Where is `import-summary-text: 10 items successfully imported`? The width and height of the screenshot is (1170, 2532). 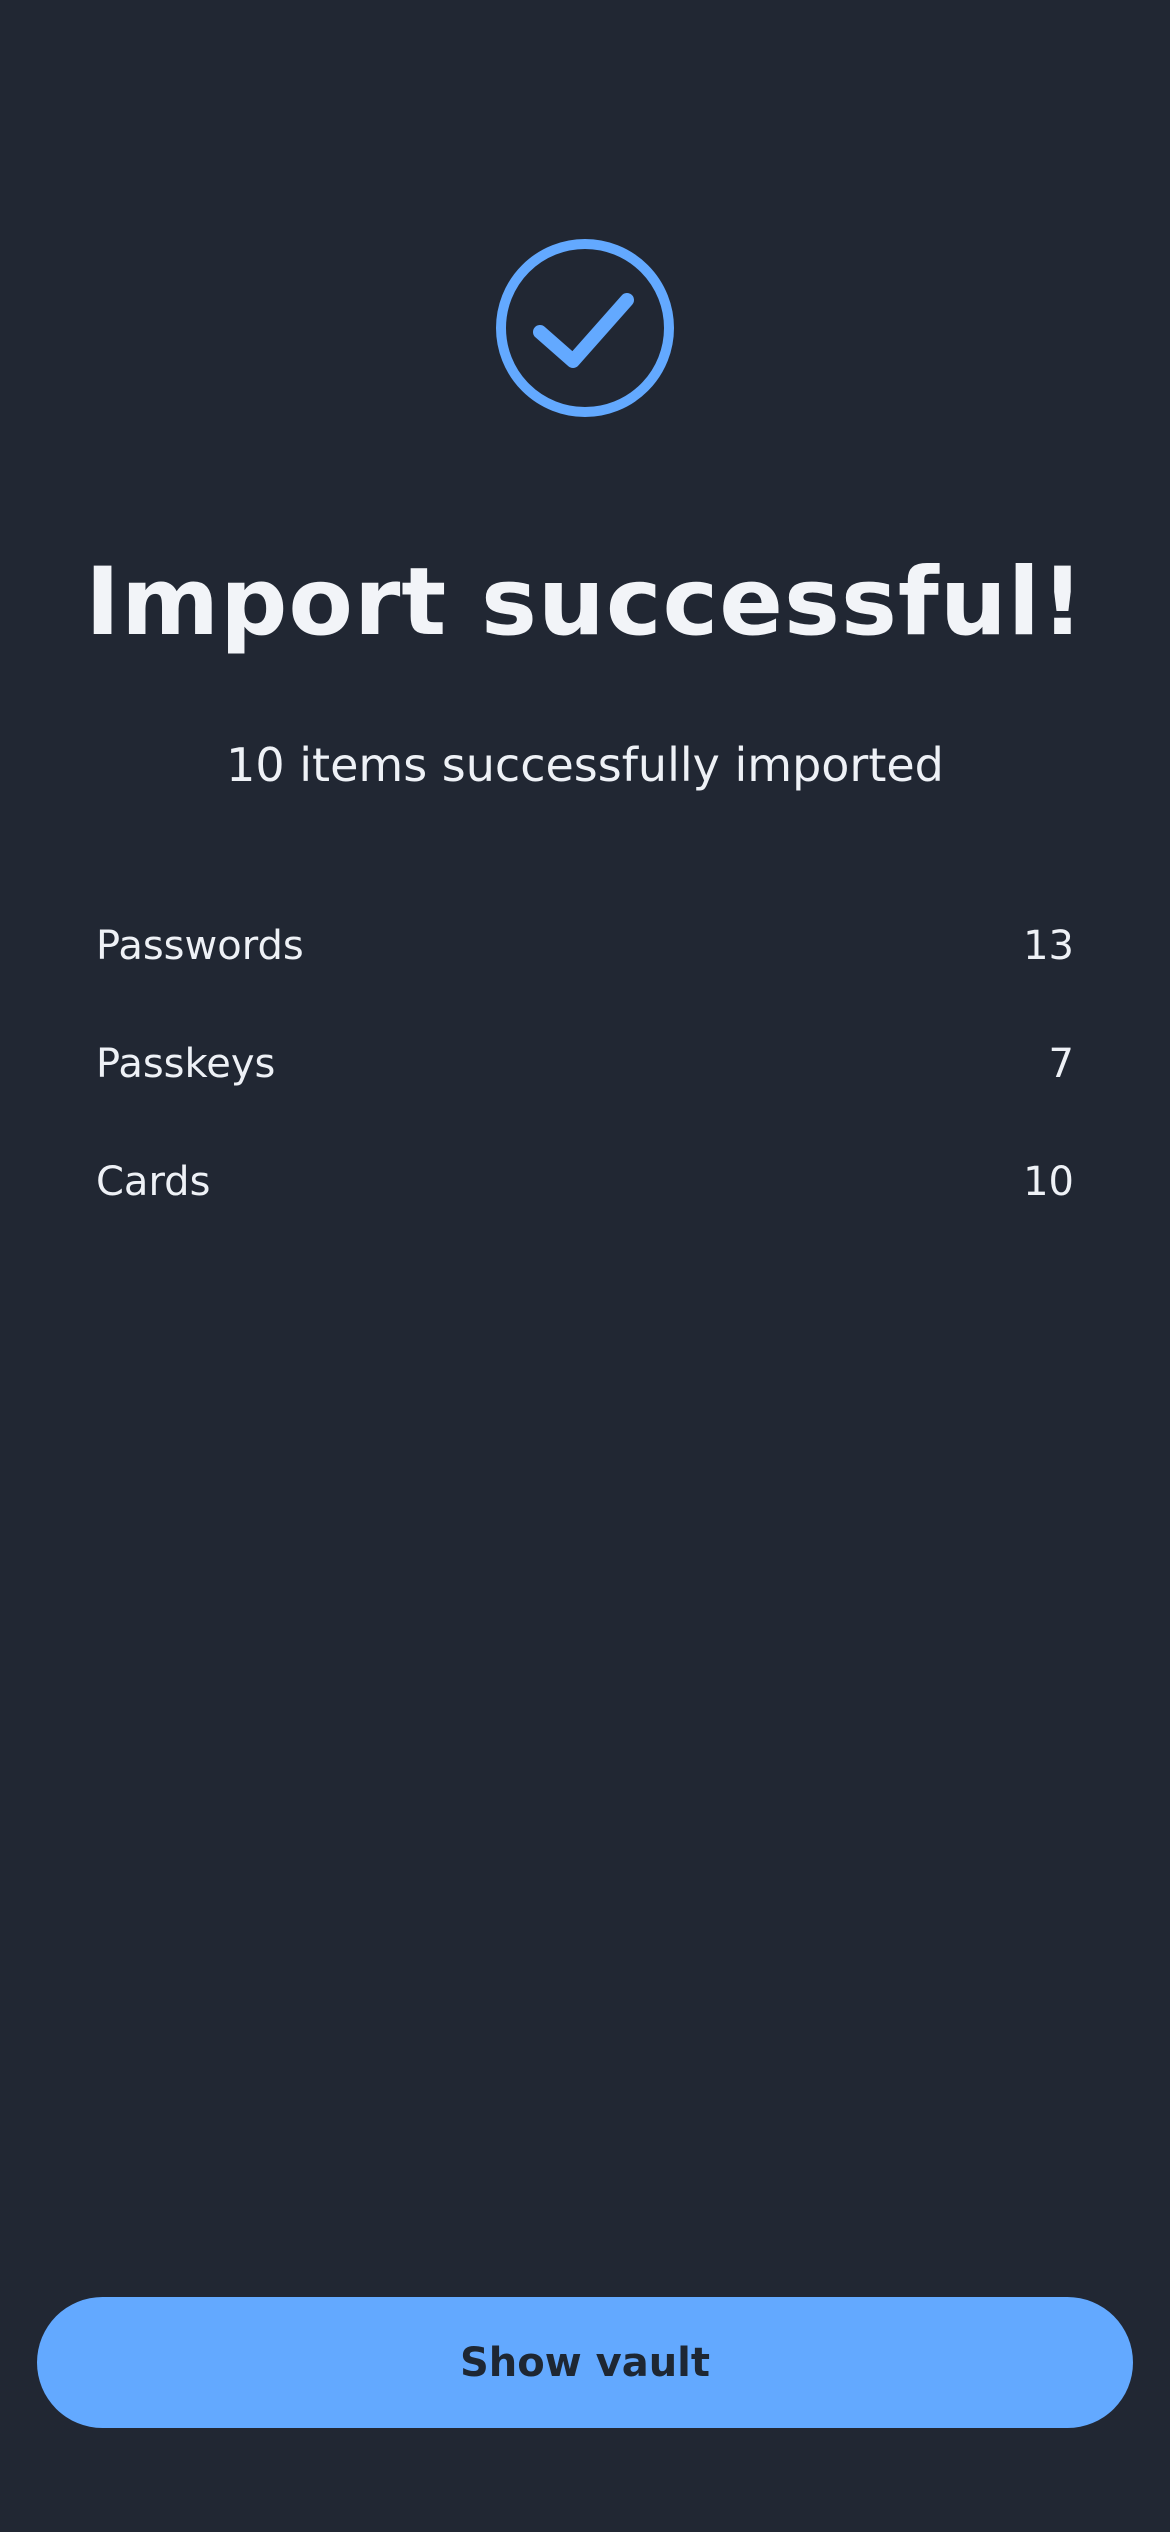 import-summary-text: 10 items successfully imported is located at coordinates (585, 765).